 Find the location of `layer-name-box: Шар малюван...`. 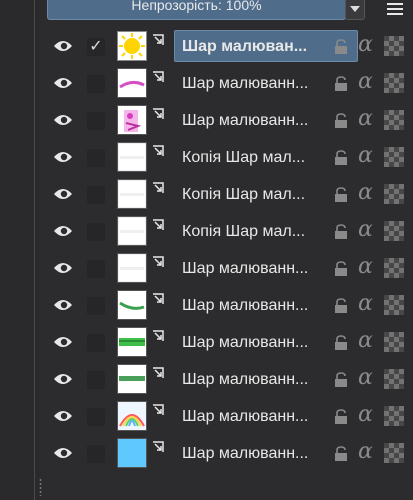

layer-name-box: Шар малюван... is located at coordinates (266, 46).